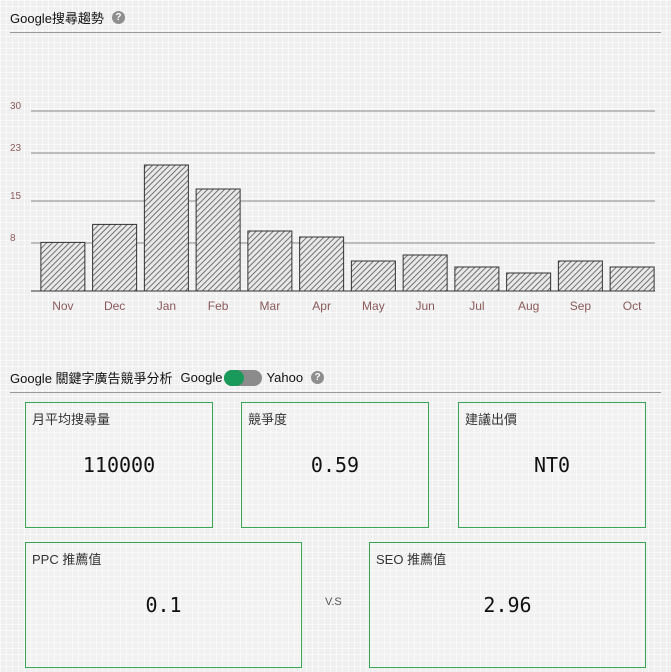 The width and height of the screenshot is (671, 672). What do you see at coordinates (16, 106) in the screenshot?
I see `y-tick-label: 30` at bounding box center [16, 106].